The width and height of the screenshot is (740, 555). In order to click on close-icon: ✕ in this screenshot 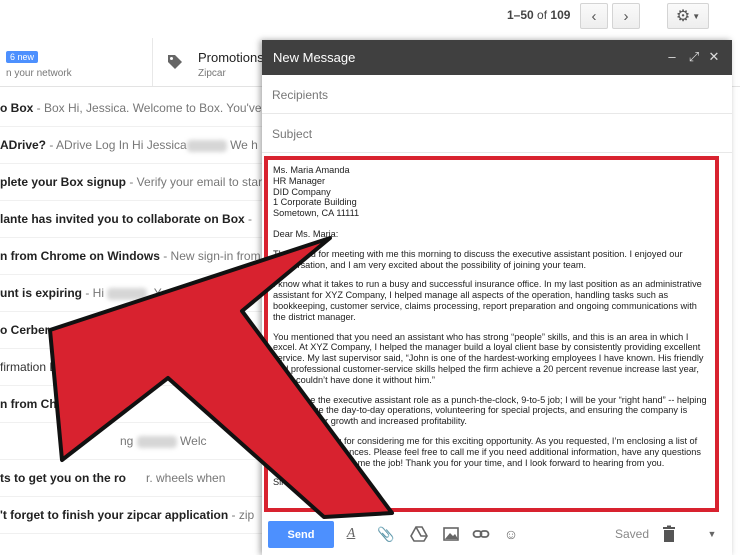, I will do `click(714, 57)`.